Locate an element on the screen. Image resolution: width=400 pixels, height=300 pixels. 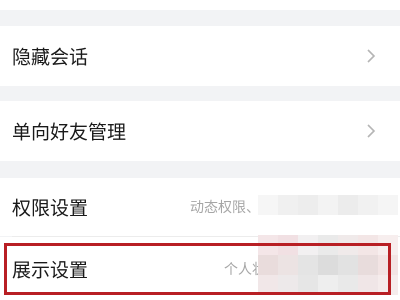
top-list-edge is located at coordinates (200, 5).